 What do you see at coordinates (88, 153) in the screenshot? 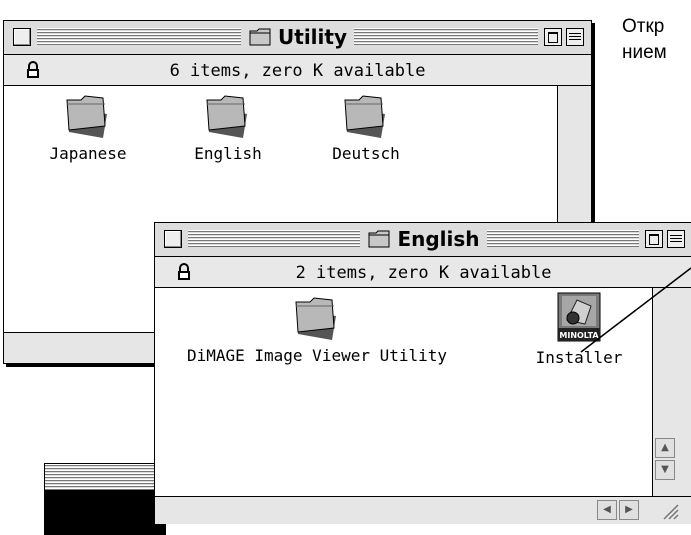
I see `item-label: Japanese` at bounding box center [88, 153].